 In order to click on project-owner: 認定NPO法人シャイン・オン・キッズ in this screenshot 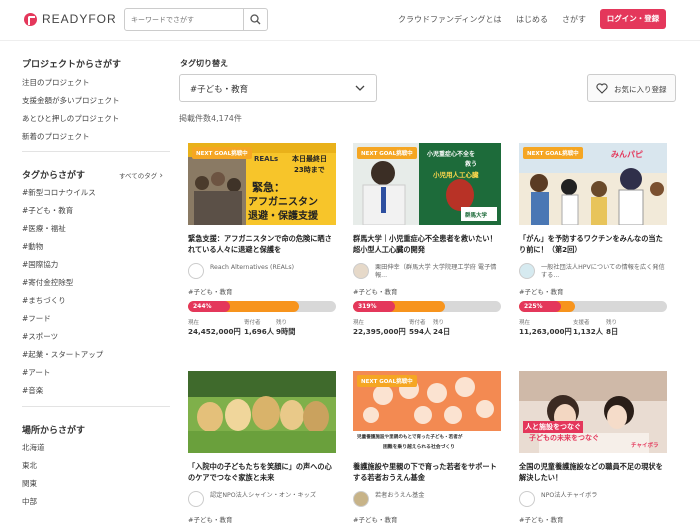, I will do `click(262, 499)`.